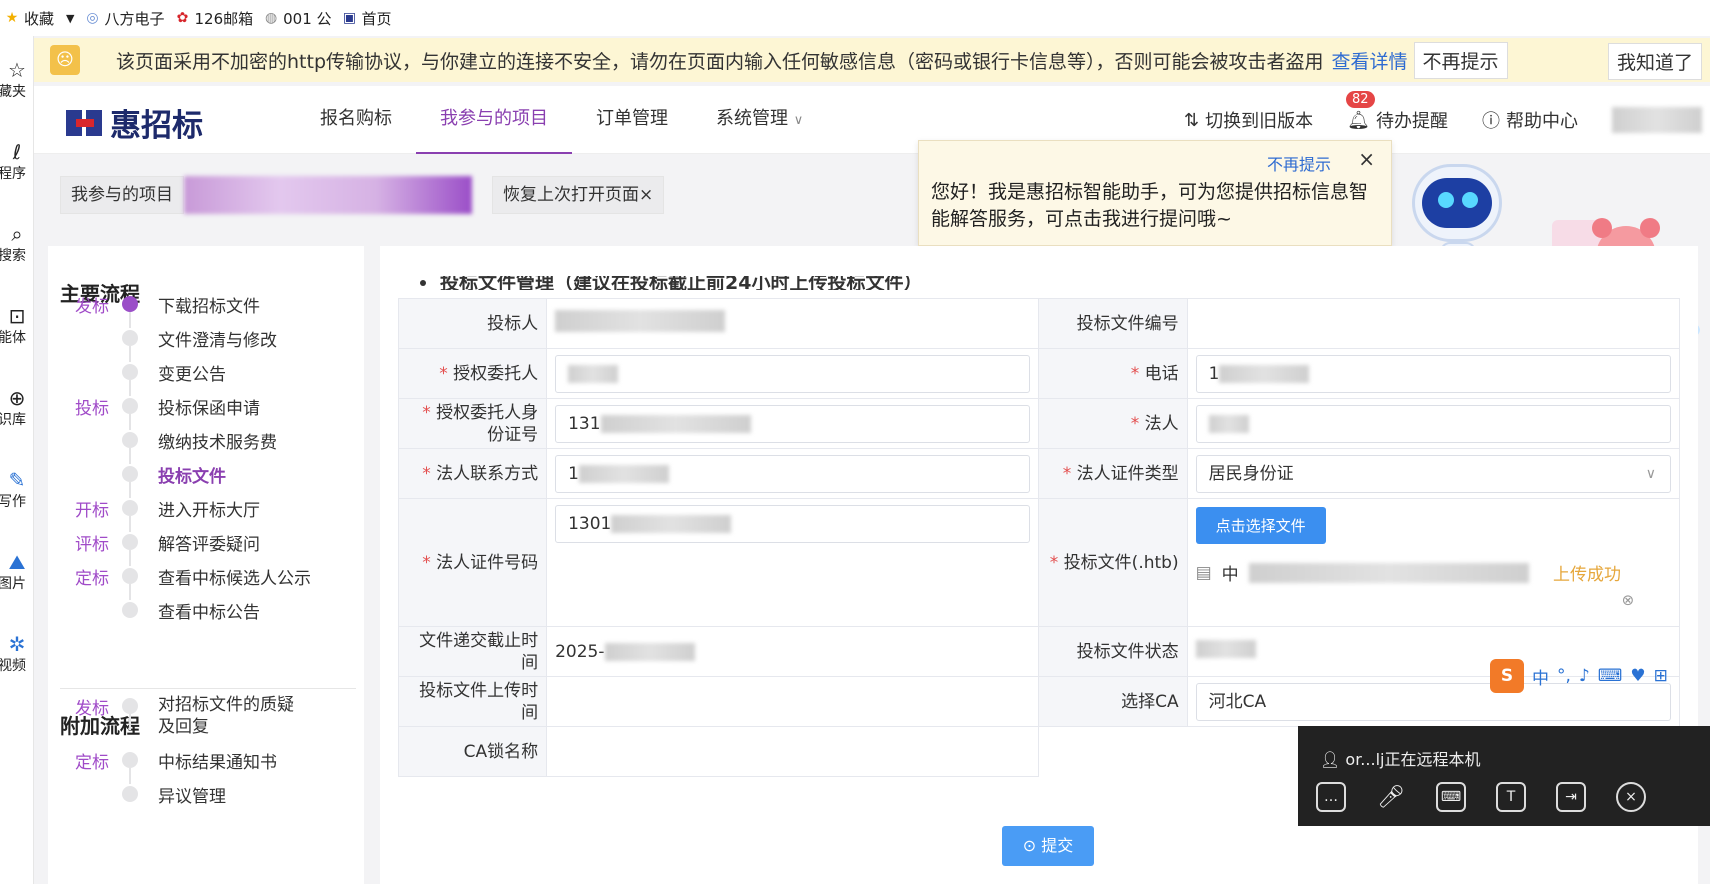 This screenshot has height=884, width=1710. What do you see at coordinates (1048, 846) in the screenshot?
I see `submit-button: ⊙ 提交` at bounding box center [1048, 846].